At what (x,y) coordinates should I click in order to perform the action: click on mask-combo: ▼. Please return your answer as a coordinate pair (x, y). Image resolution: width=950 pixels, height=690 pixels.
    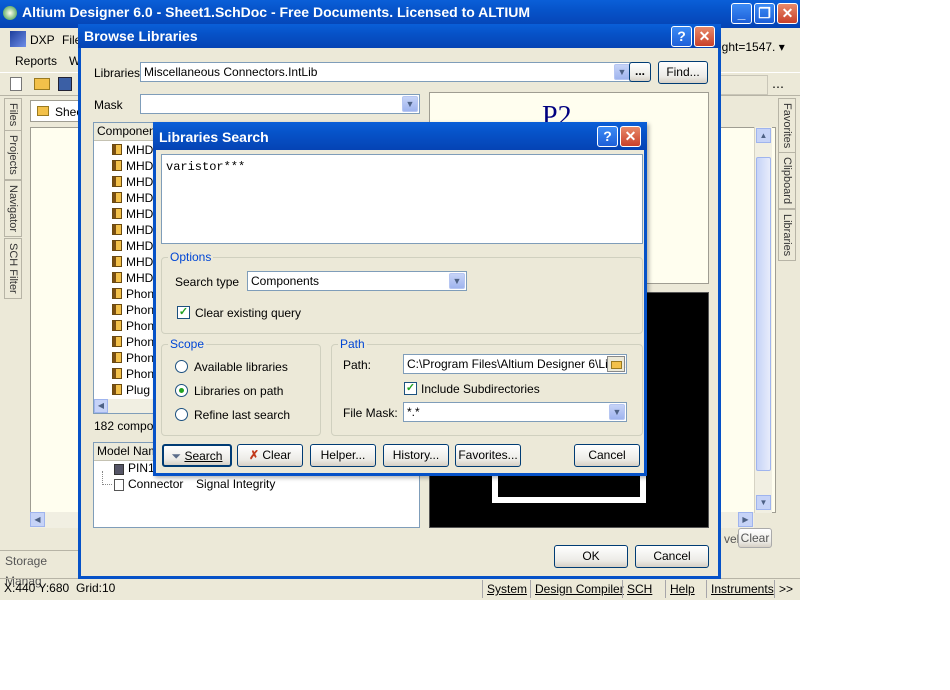
    Looking at the image, I should click on (280, 104).